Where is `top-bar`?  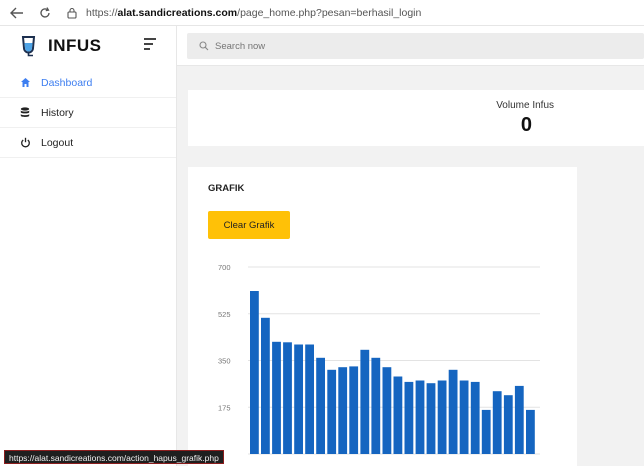
top-bar is located at coordinates (410, 46).